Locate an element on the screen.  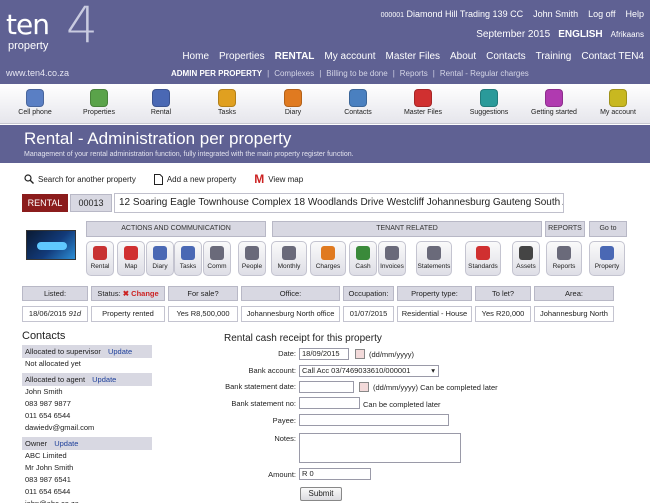
contact-line: Mr John Smith is located at coordinates (49, 467).